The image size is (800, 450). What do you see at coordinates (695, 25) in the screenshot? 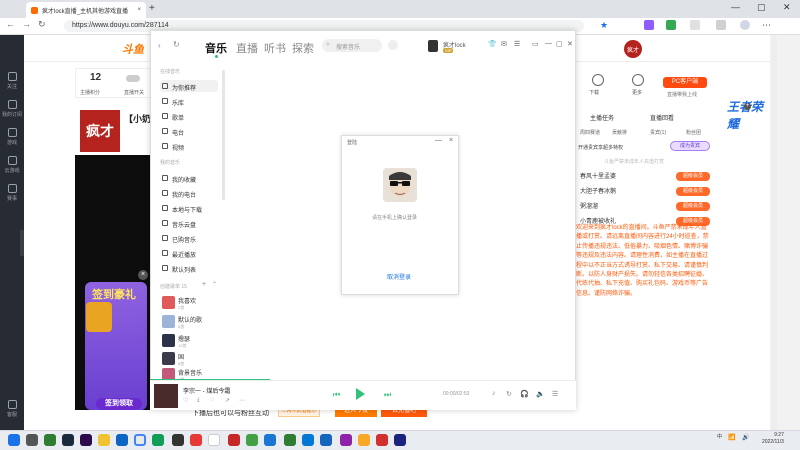
I see `puzzle-icon` at bounding box center [695, 25].